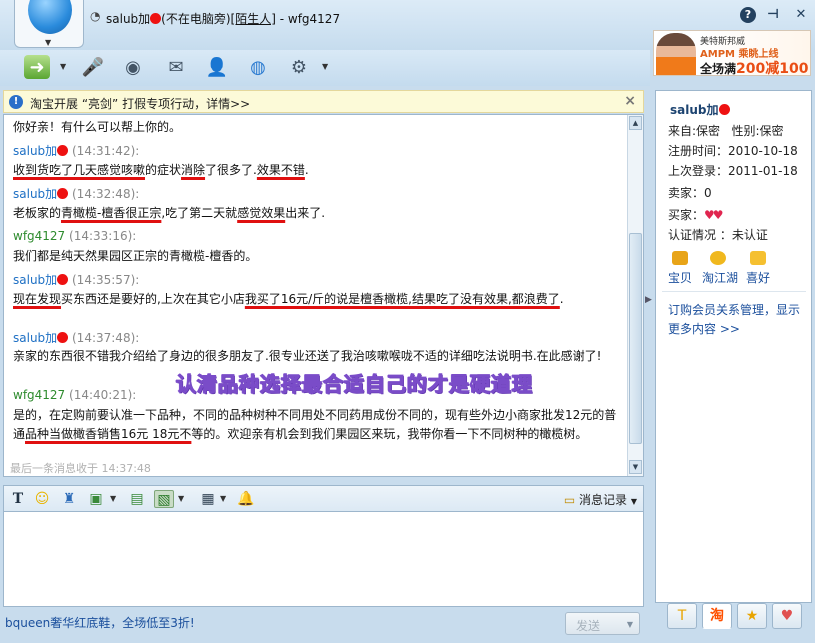 The height and width of the screenshot is (643, 815). I want to click on help-icon: ?, so click(748, 15).